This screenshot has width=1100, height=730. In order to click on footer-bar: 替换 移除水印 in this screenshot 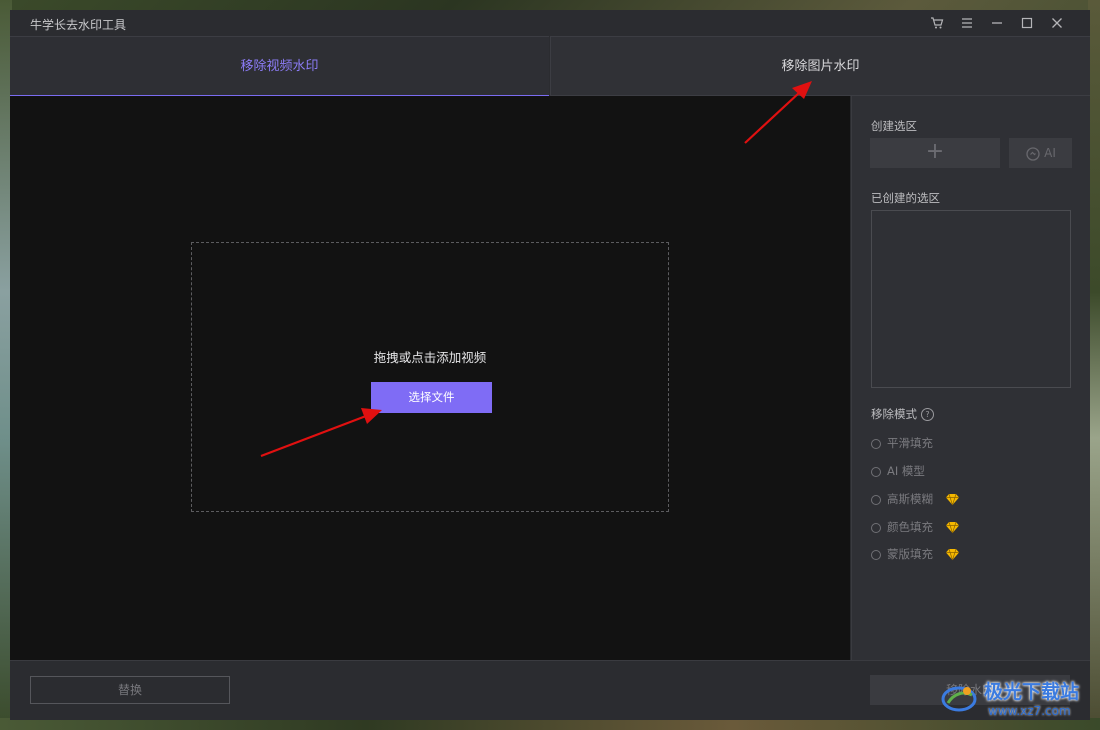, I will do `click(550, 690)`.